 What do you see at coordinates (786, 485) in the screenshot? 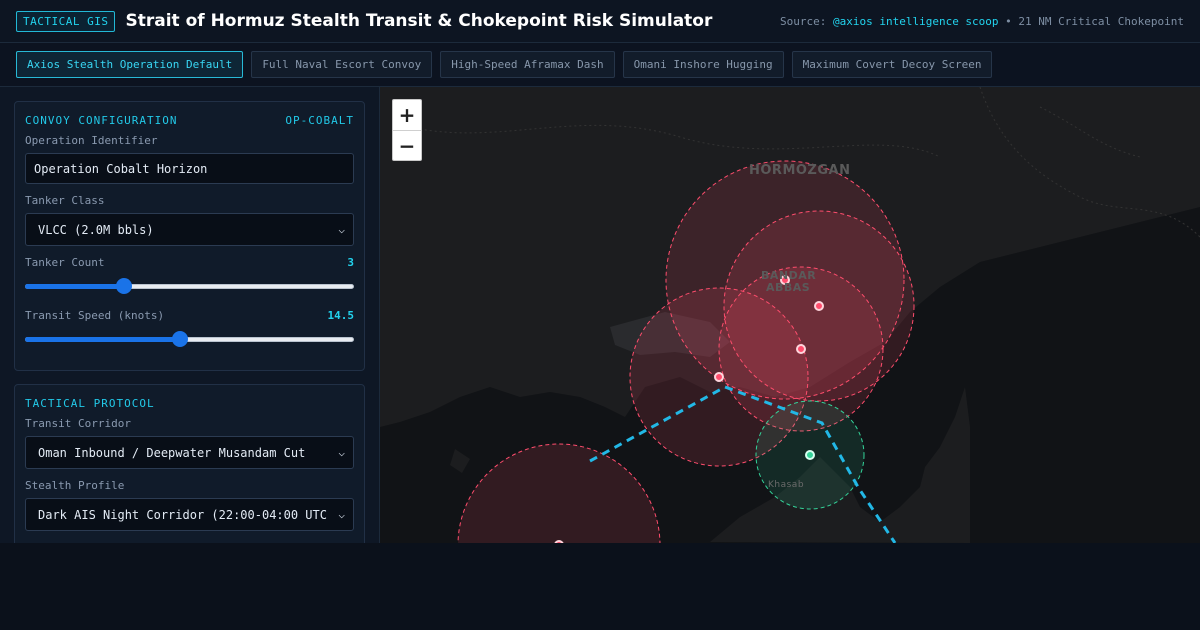
I see `place-label-khasab: Khasab` at bounding box center [786, 485].